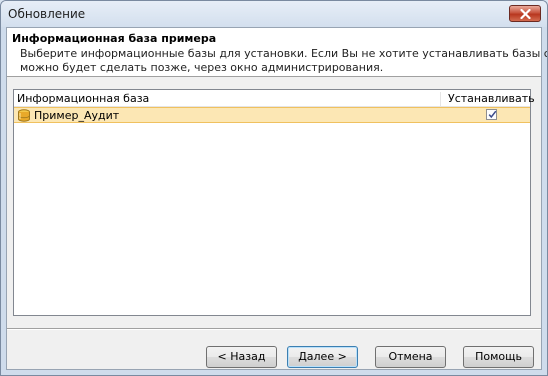 The image size is (548, 376). What do you see at coordinates (322, 357) in the screenshot?
I see `next-button: Далее >` at bounding box center [322, 357].